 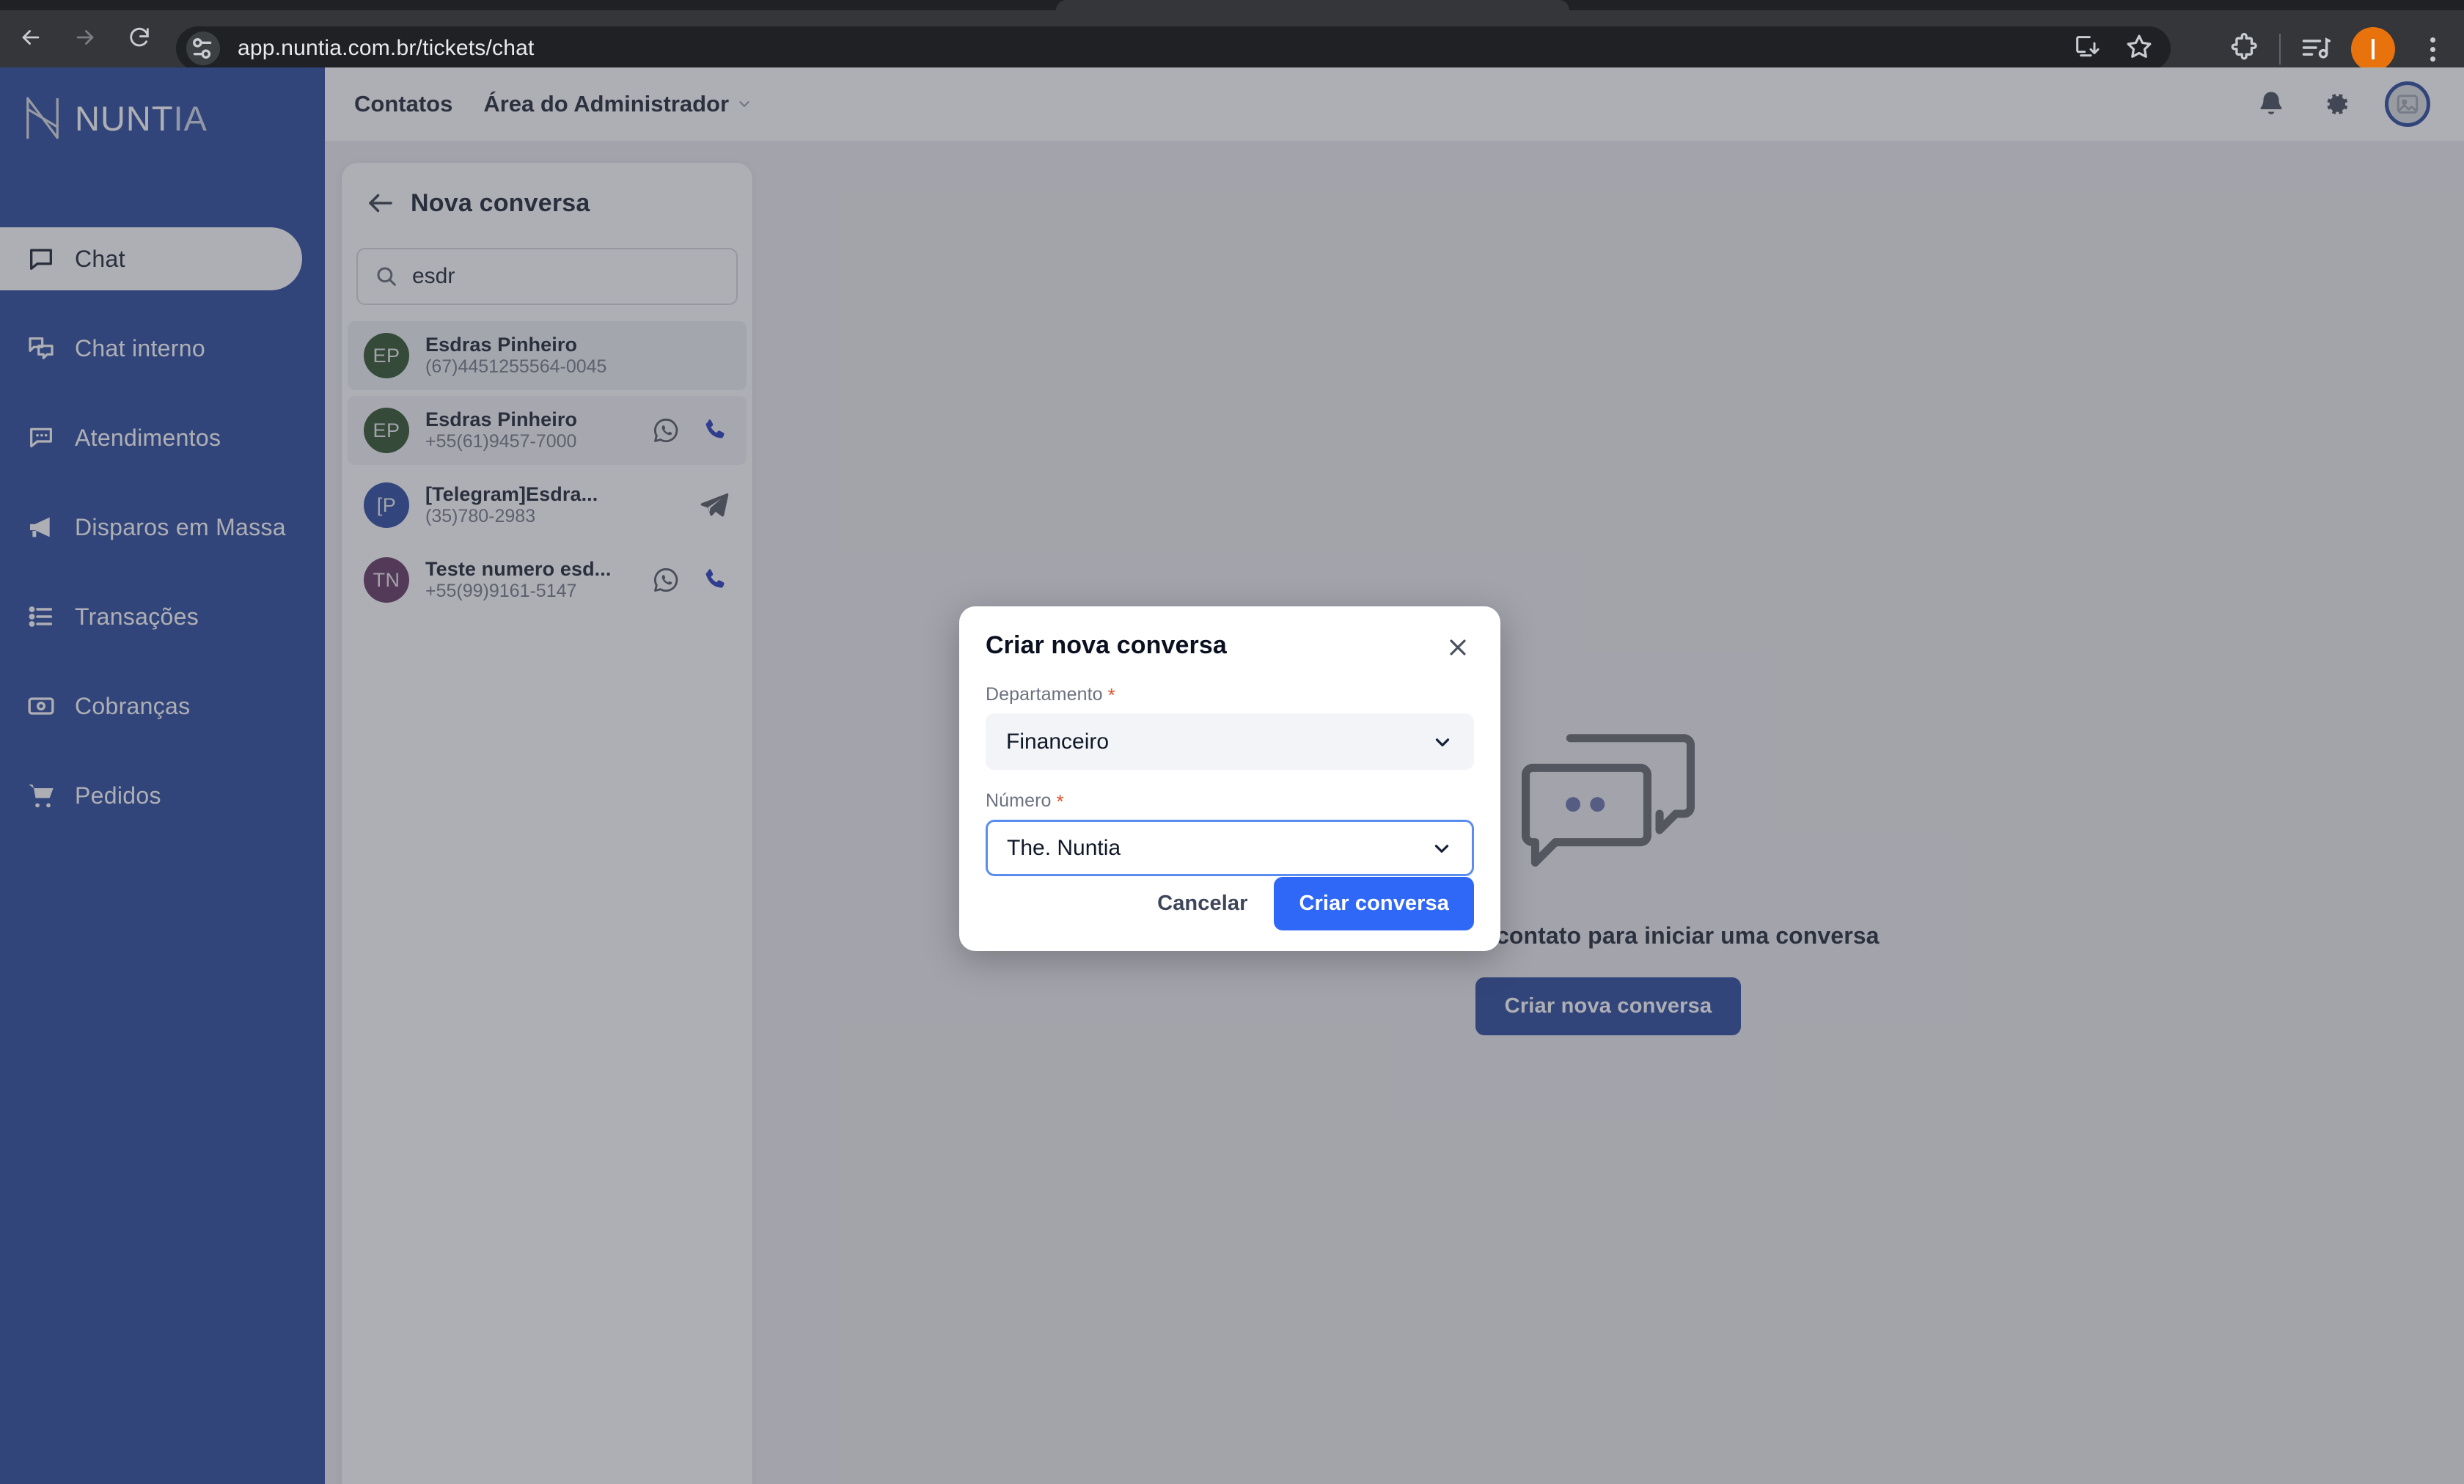 What do you see at coordinates (1230, 694) in the screenshot?
I see `field-label: Departamento *` at bounding box center [1230, 694].